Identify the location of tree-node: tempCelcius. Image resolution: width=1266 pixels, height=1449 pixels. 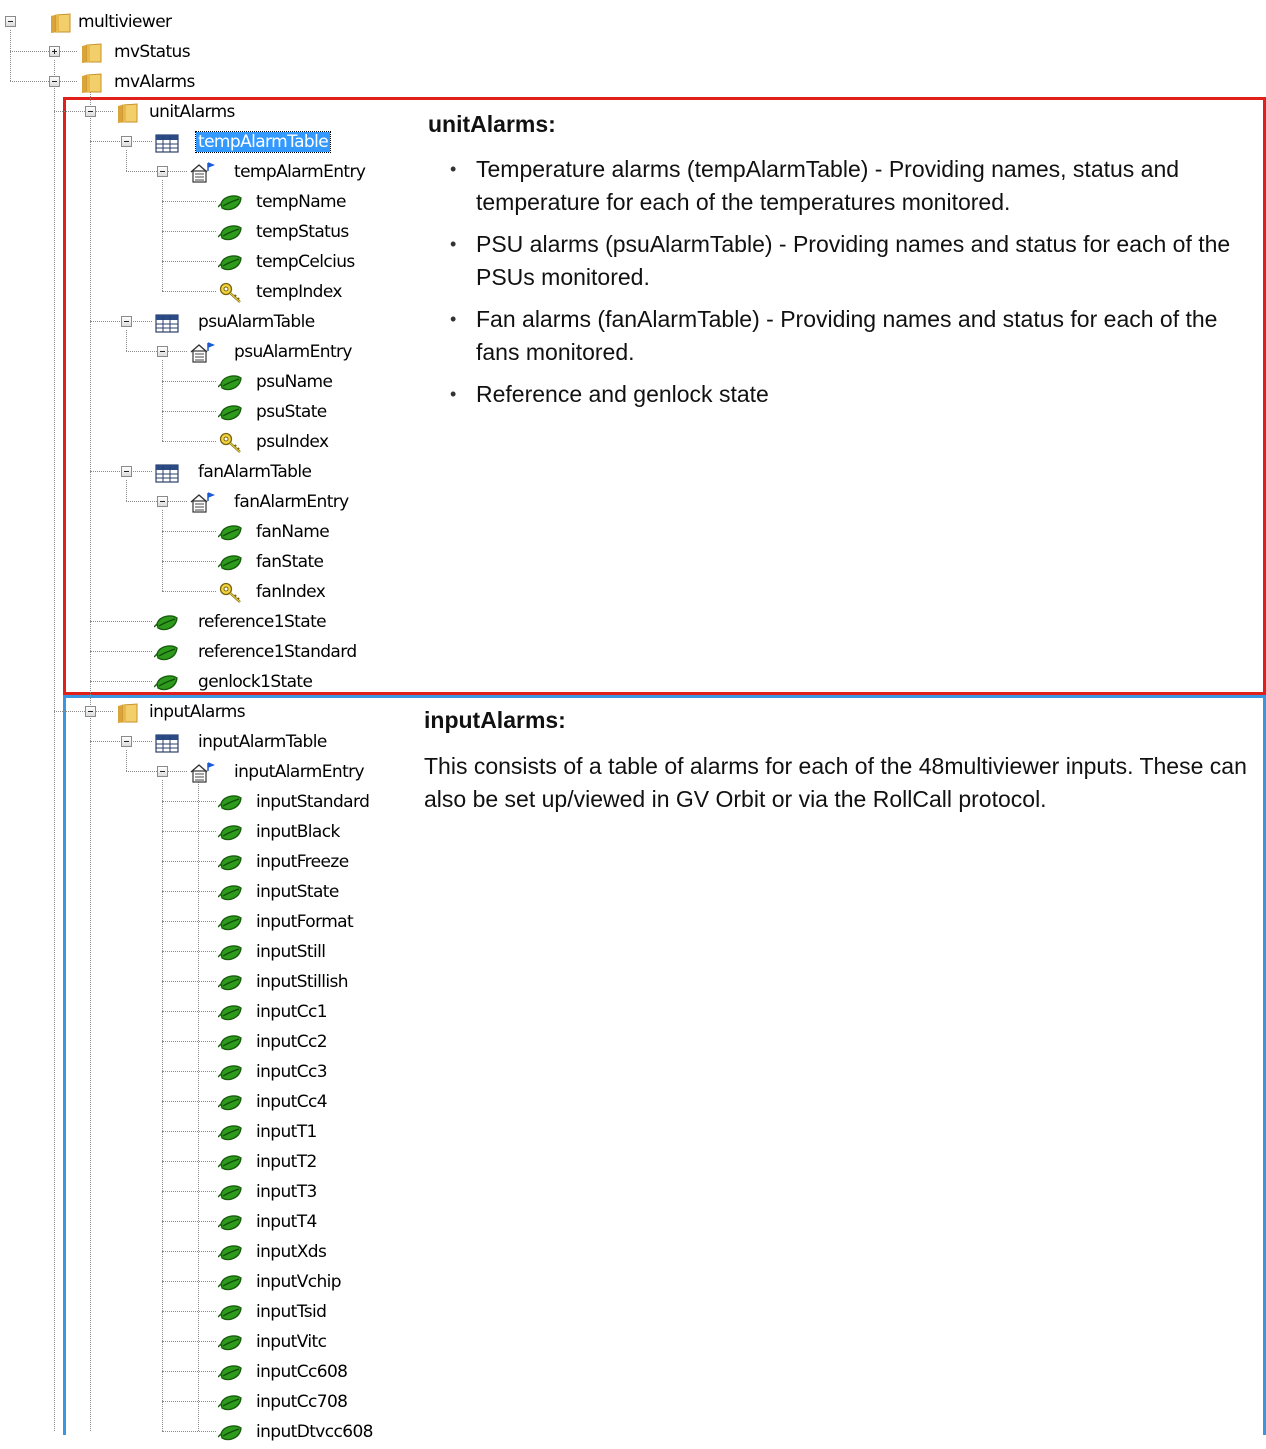
(210, 263).